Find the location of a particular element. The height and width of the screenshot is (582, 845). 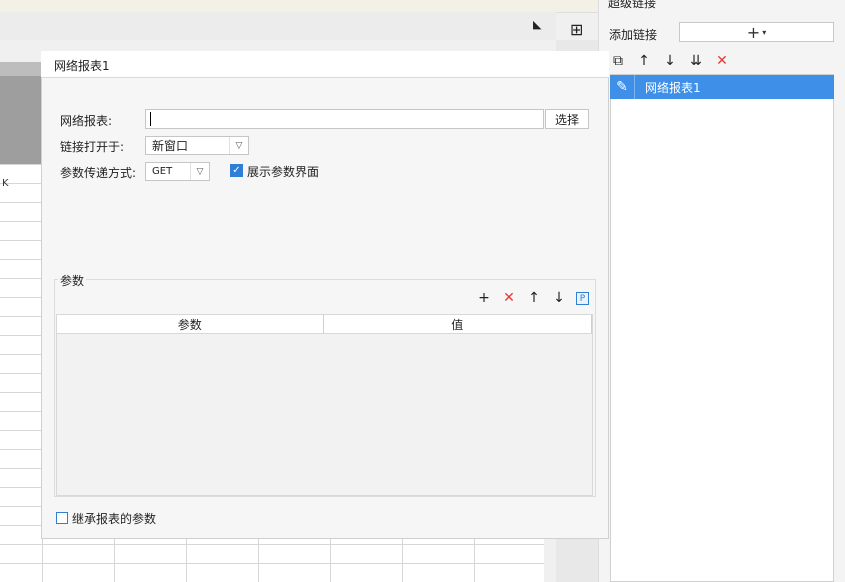

show-params-checkbox: ✓ is located at coordinates (236, 170).